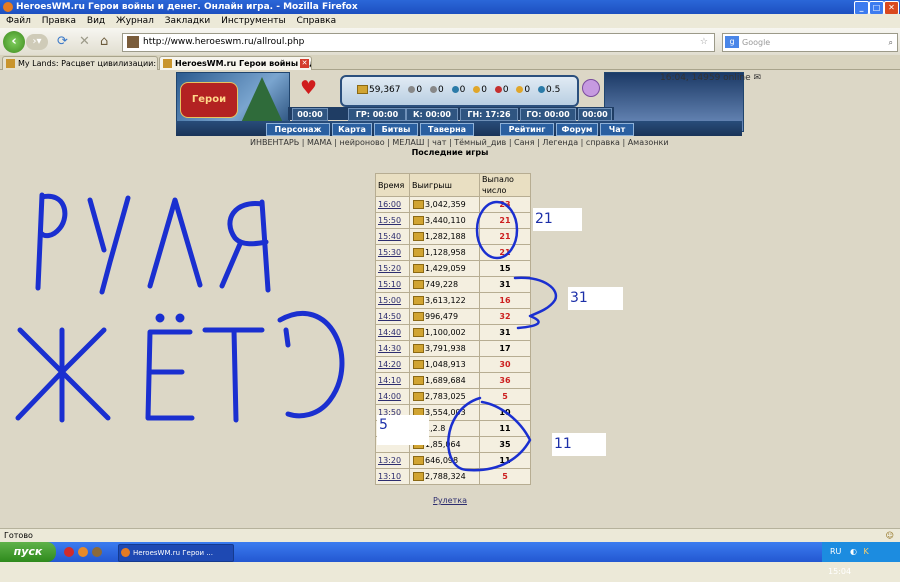  Describe the element at coordinates (392, 348) in the screenshot. I see `row-time-link: 14:30` at that location.